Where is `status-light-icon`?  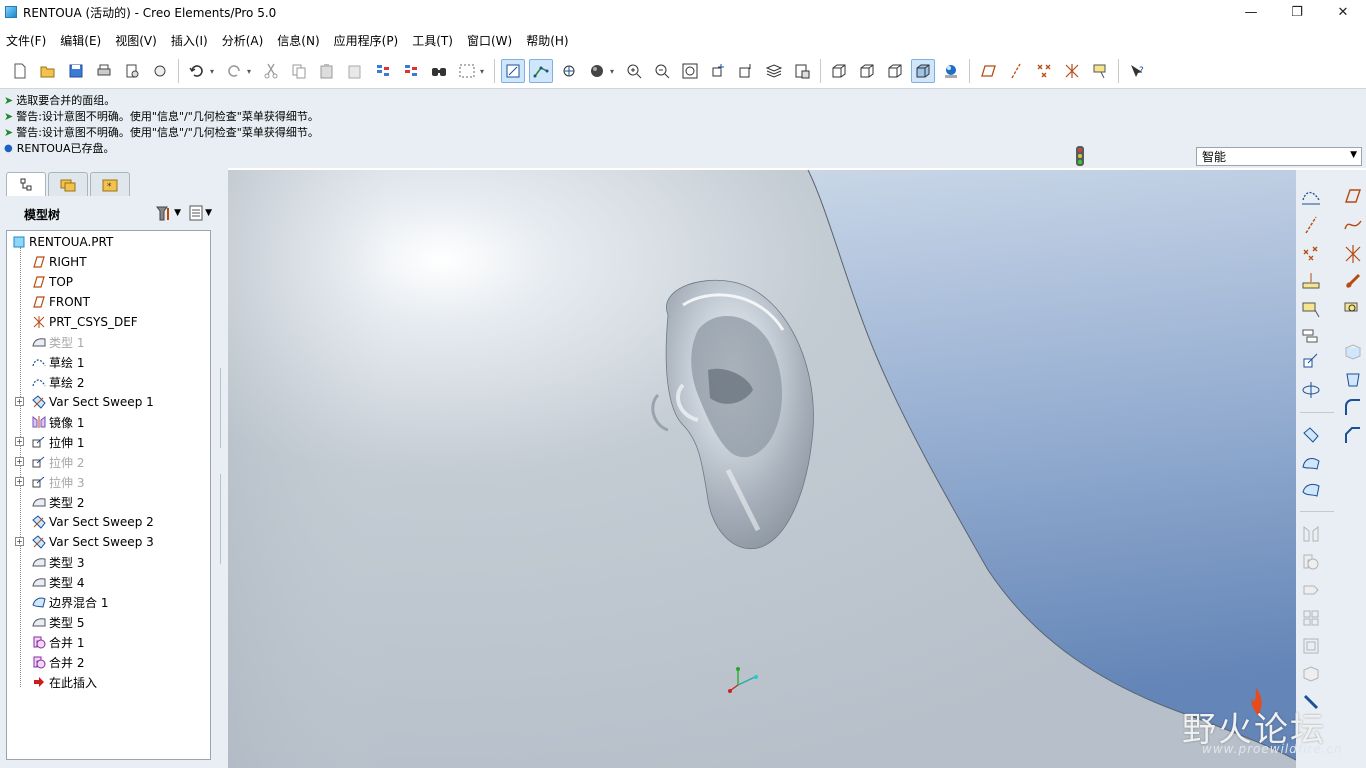 status-light-icon is located at coordinates (1080, 156).